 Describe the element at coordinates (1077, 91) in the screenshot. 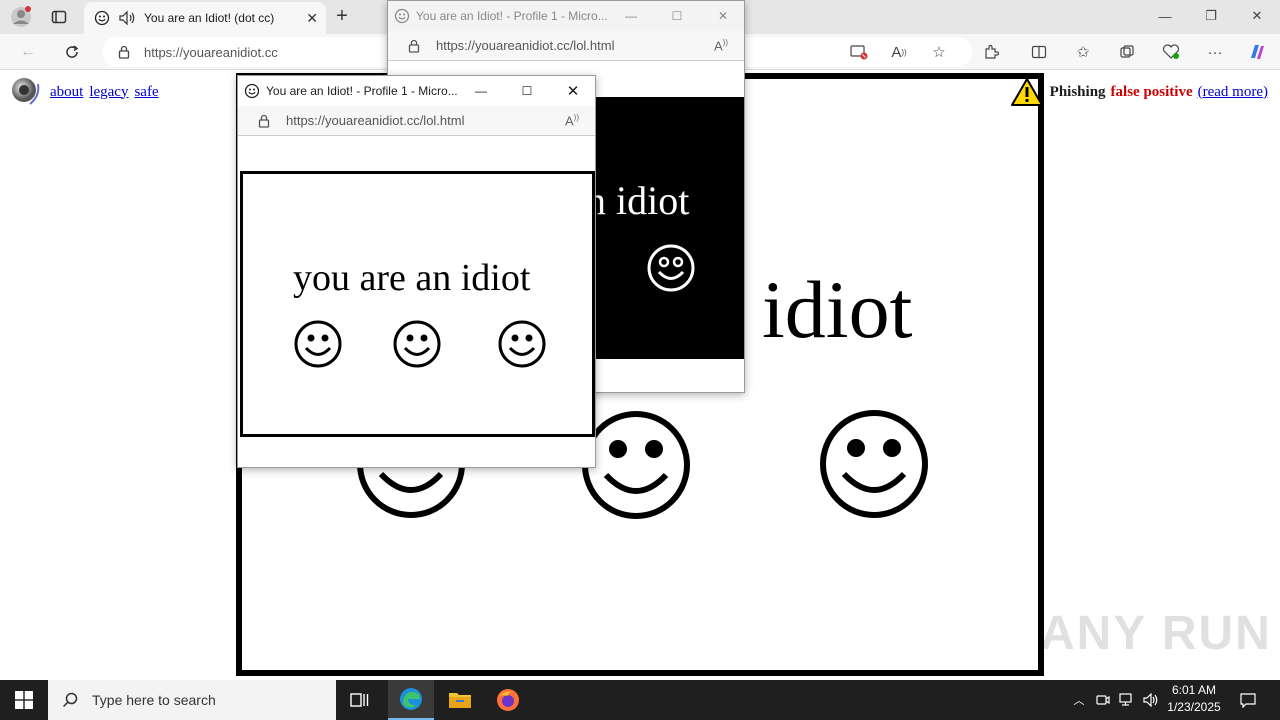

I see `phishing-label: Phishing` at that location.